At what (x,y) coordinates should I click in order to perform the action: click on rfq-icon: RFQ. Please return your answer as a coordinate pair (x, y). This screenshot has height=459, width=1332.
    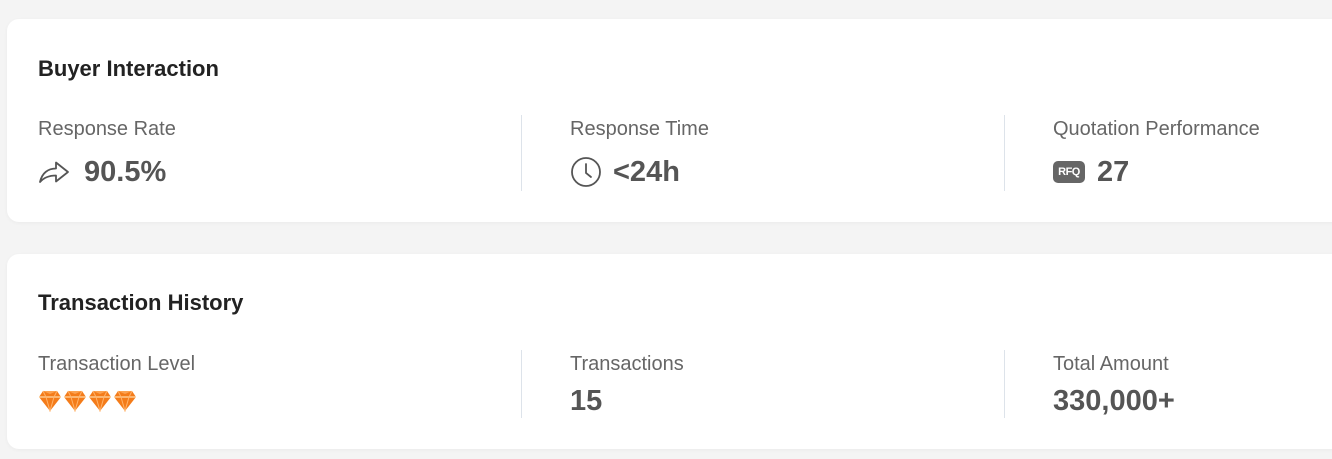
    Looking at the image, I should click on (1069, 172).